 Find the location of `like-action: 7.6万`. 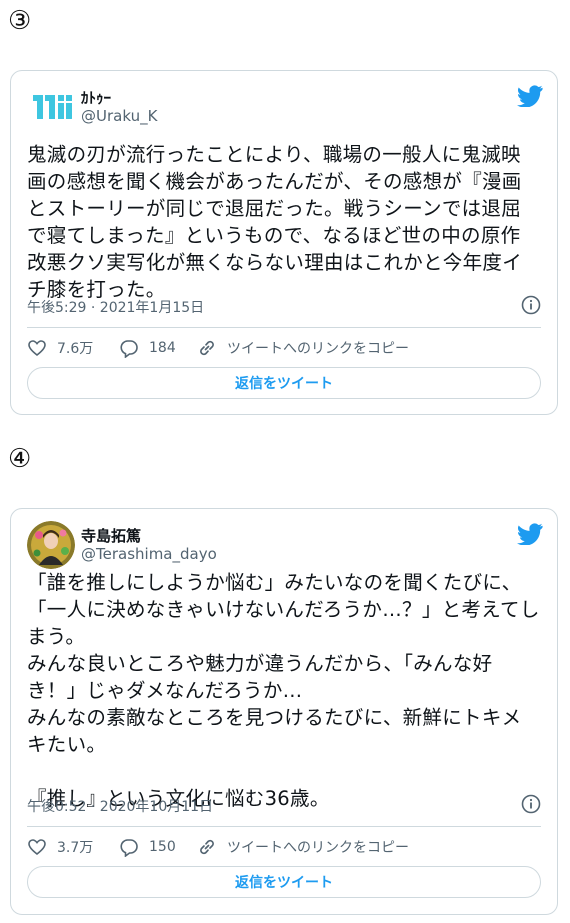

like-action: 7.6万 is located at coordinates (60, 348).